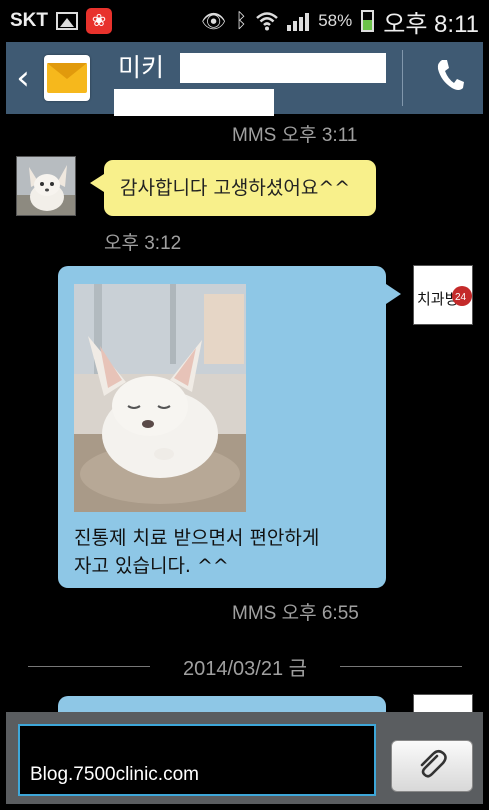  What do you see at coordinates (197, 552) in the screenshot?
I see `outgoing-message-text: 진통제 치료 받으면서 편안하게 자고 있습니다. ^^` at bounding box center [197, 552].